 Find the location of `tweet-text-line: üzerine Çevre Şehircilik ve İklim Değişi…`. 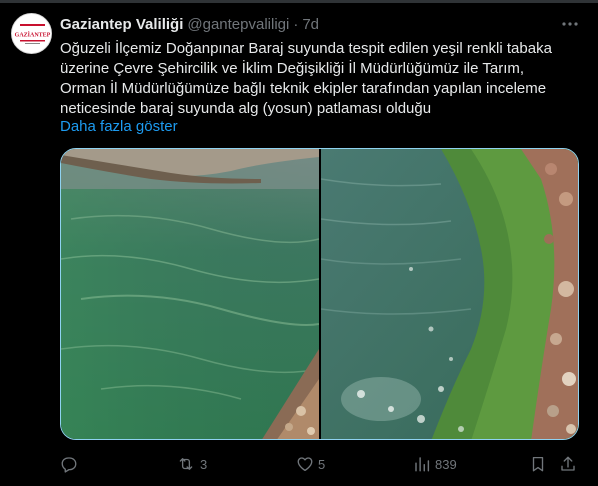

tweet-text-line: üzerine Çevre Şehircilik ve İklim Değişi… is located at coordinates (292, 68).